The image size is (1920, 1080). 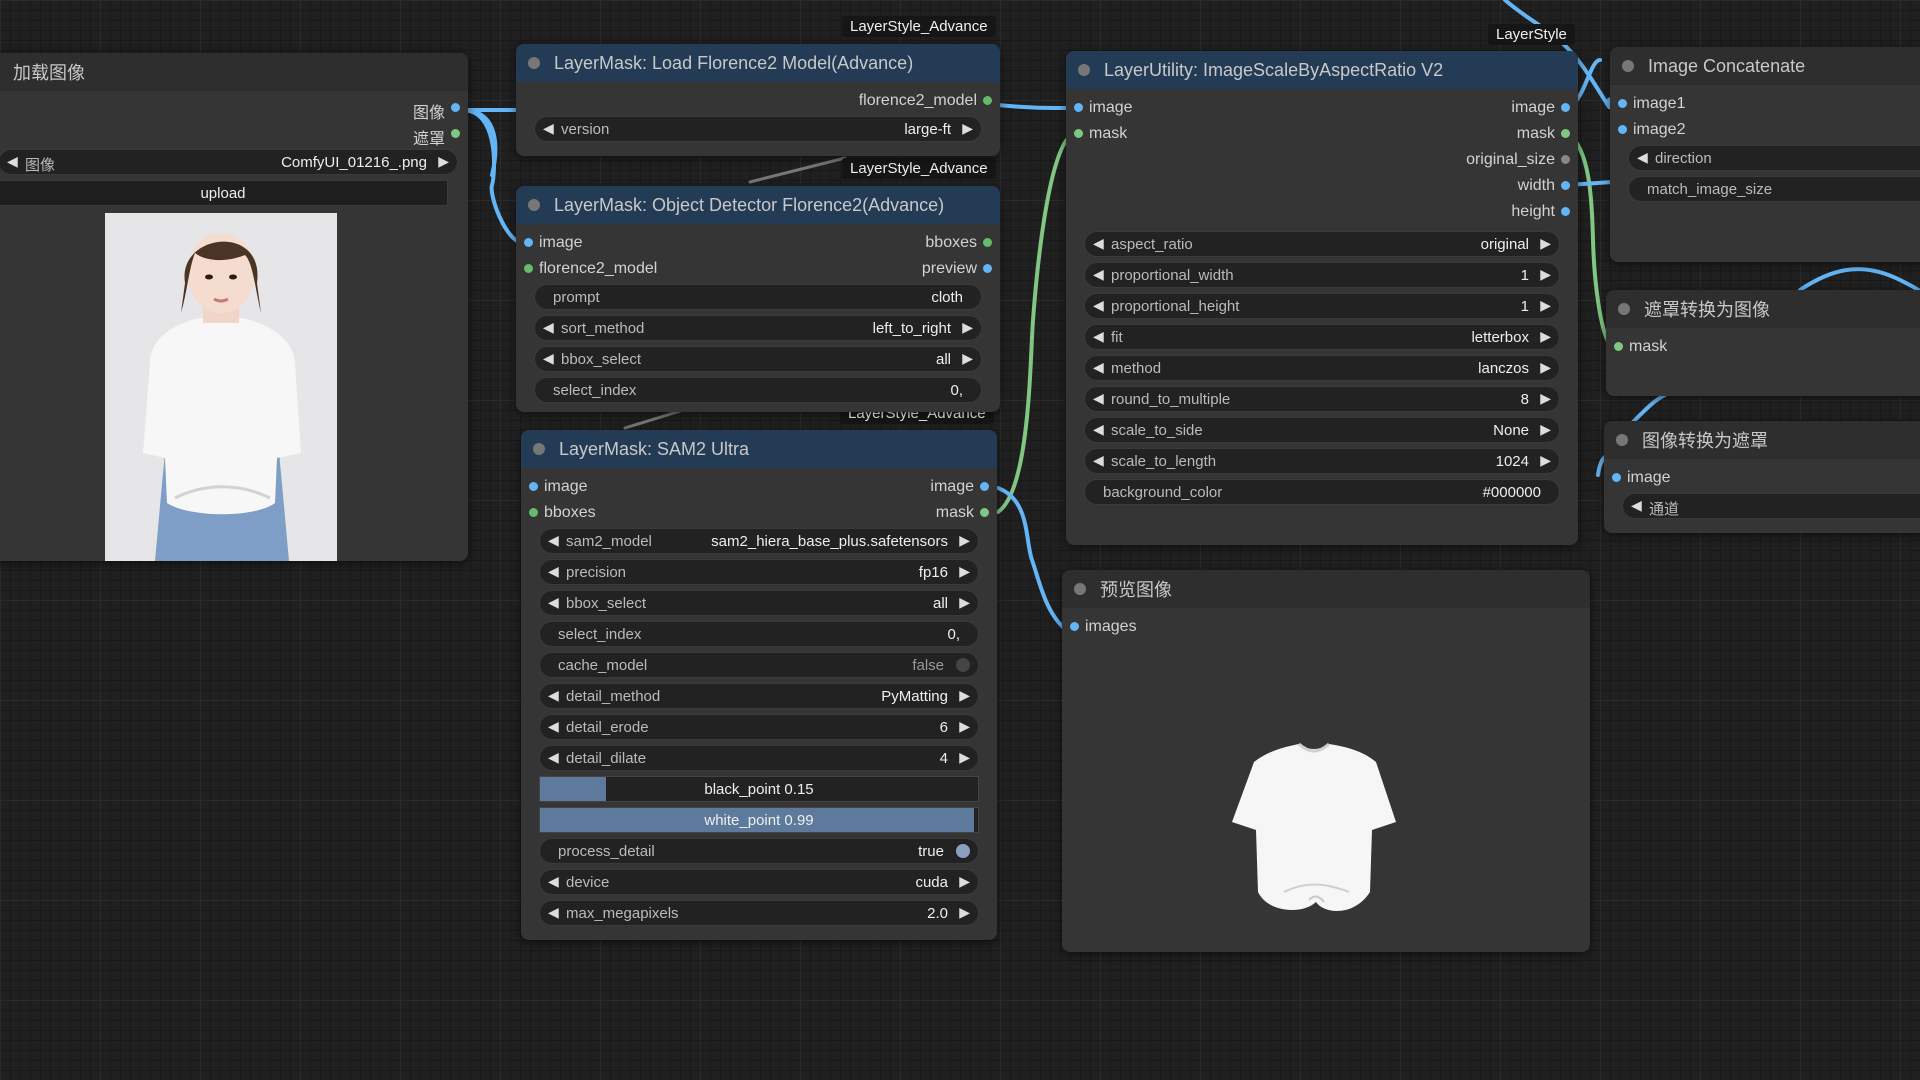 I want to click on device-select: ◀ device cuda ▶, so click(x=759, y=882).